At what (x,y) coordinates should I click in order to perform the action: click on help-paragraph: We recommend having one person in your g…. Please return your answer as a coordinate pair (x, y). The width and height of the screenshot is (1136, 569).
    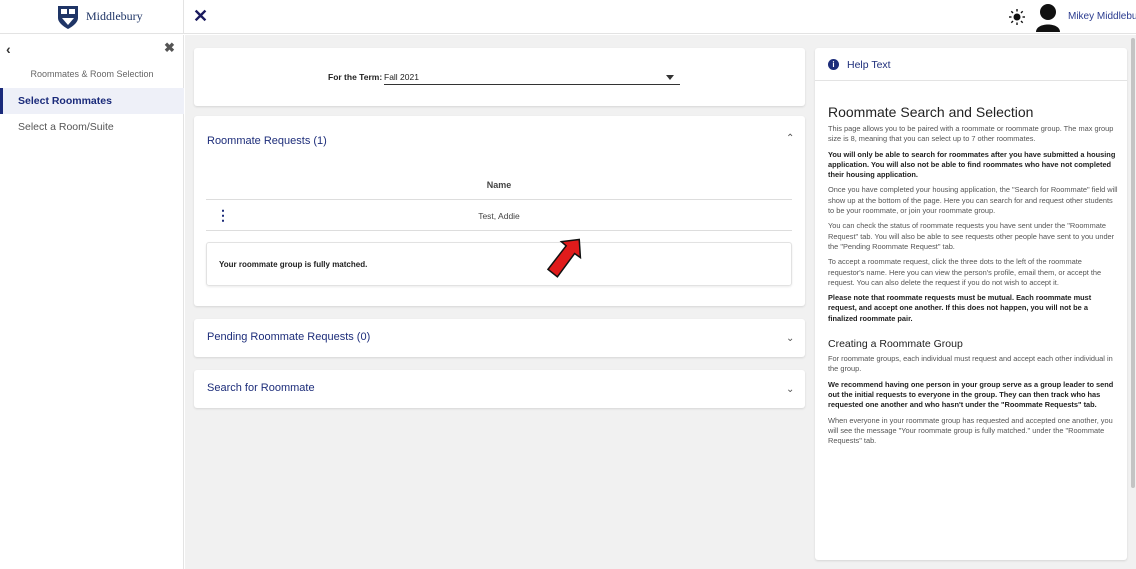
    Looking at the image, I should click on (971, 394).